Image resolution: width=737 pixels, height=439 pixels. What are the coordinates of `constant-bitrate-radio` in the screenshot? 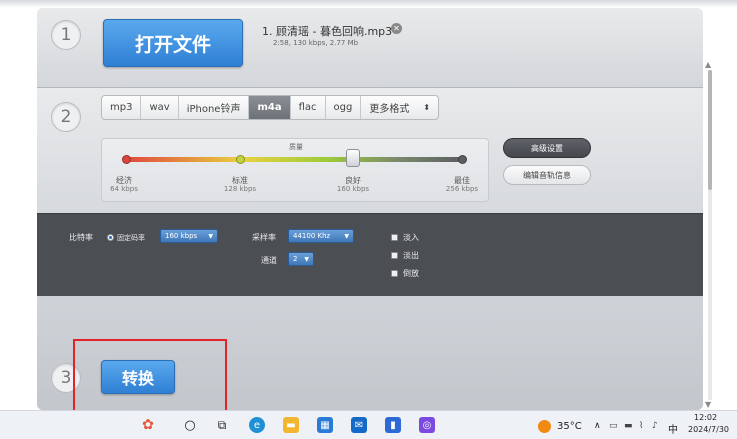 It's located at (110, 237).